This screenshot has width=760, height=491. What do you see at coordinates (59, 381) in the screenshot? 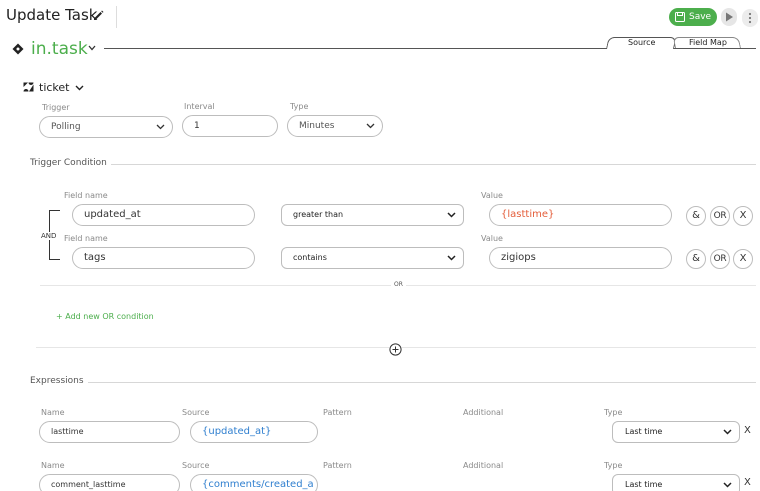
I see `expressions-title: Expressions` at bounding box center [59, 381].